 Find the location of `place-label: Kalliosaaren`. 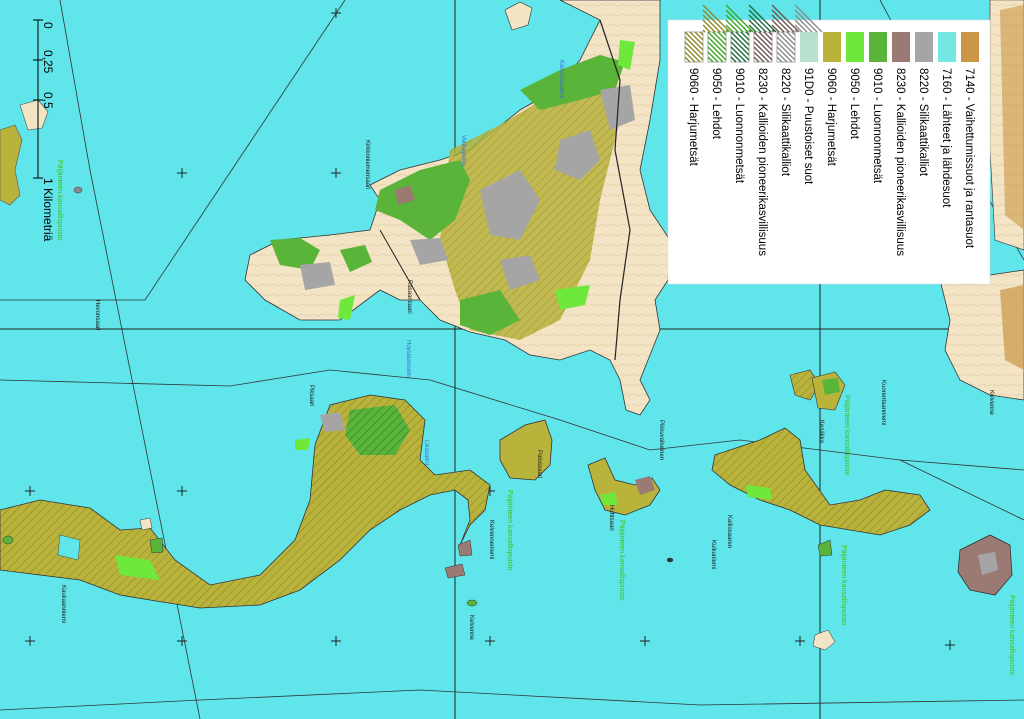

place-label: Kalliosaaren is located at coordinates (729, 531).